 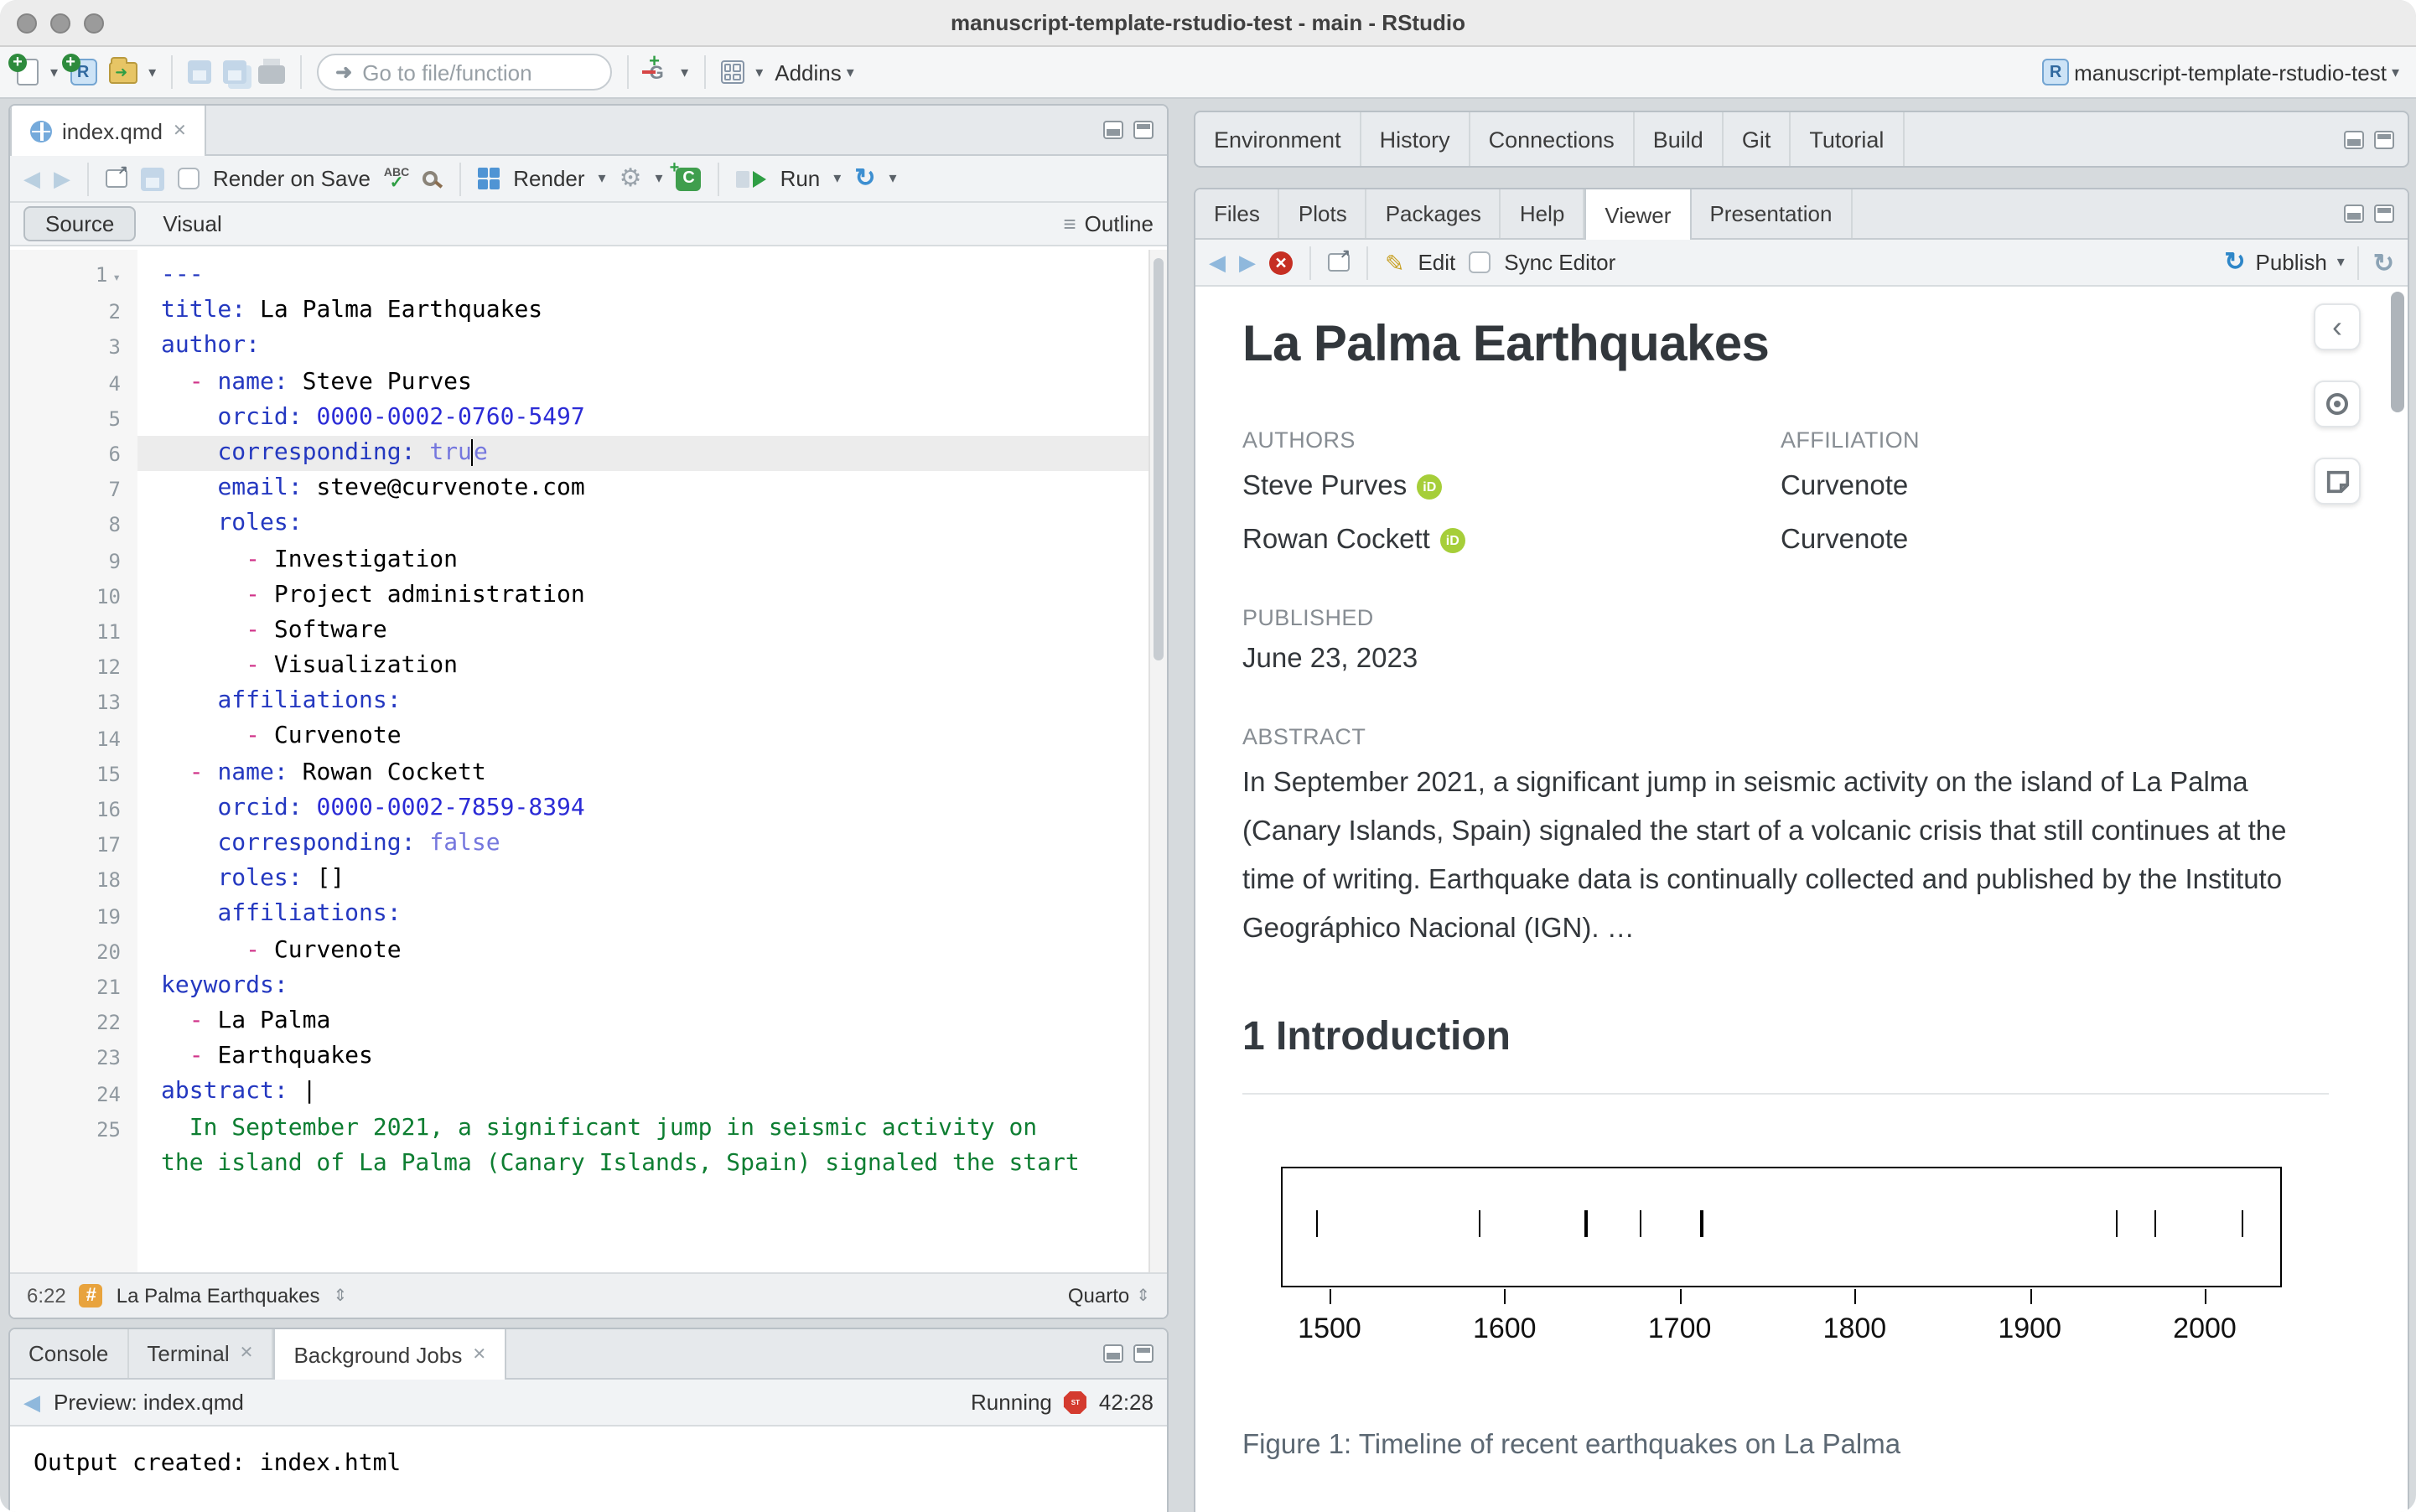 I want to click on tab-packages: Packages, so click(x=1434, y=213).